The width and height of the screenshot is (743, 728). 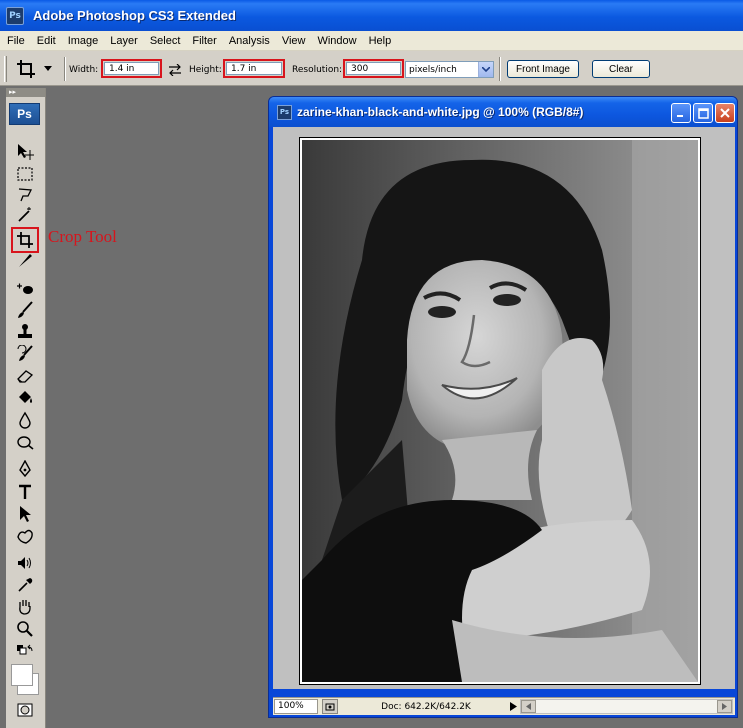 I want to click on dodge-tool, so click(x=25, y=442).